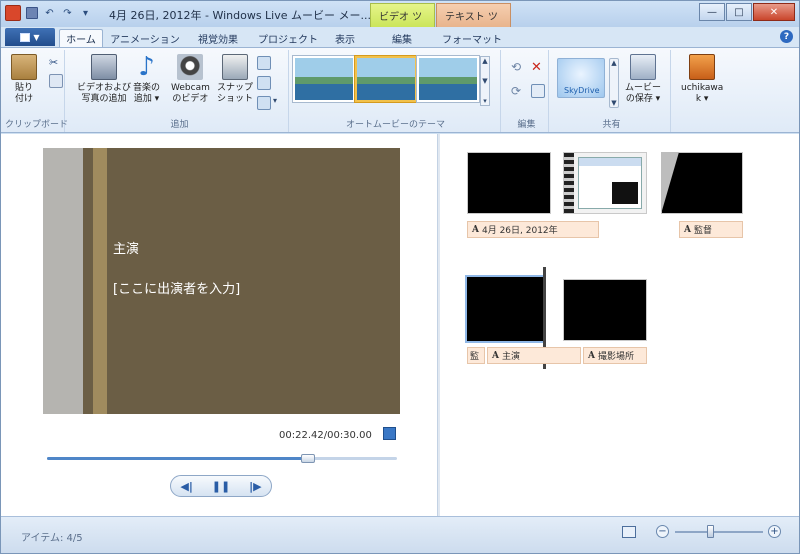 The image size is (800, 554). What do you see at coordinates (146, 67) in the screenshot?
I see `music-note-icon: ♪` at bounding box center [146, 67].